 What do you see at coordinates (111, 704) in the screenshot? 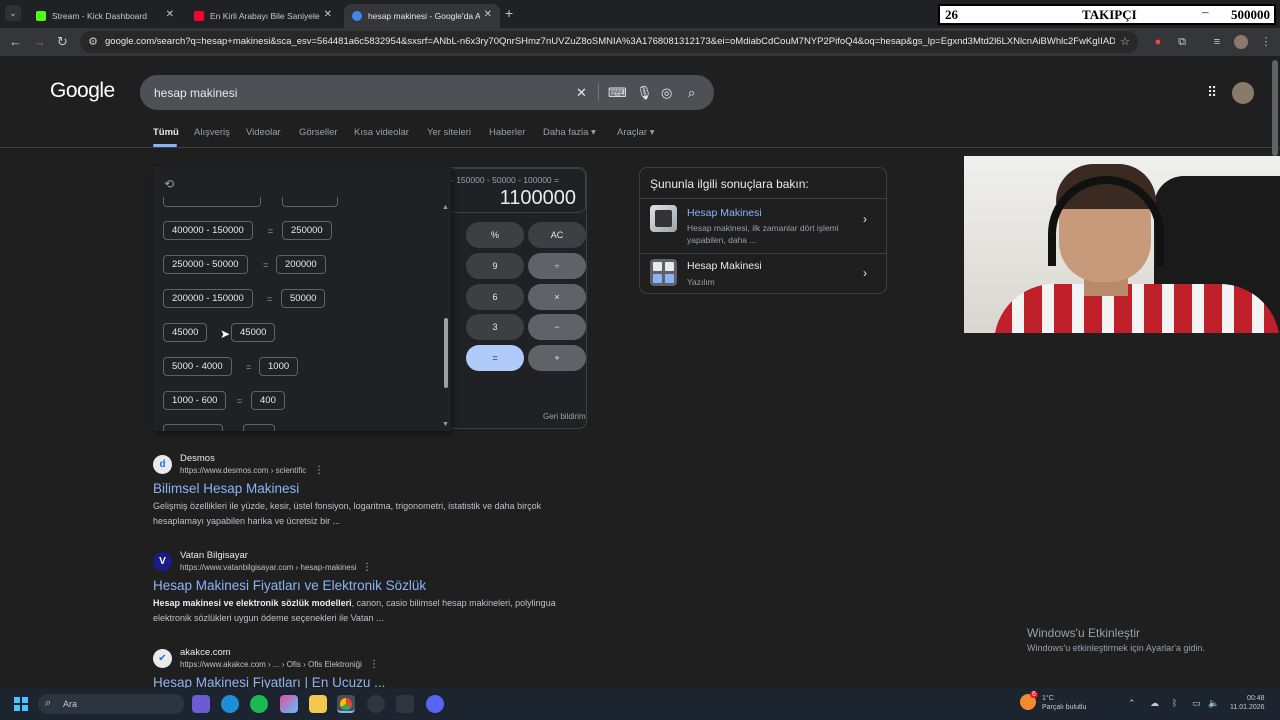
I see `taskbar-search-box` at bounding box center [111, 704].